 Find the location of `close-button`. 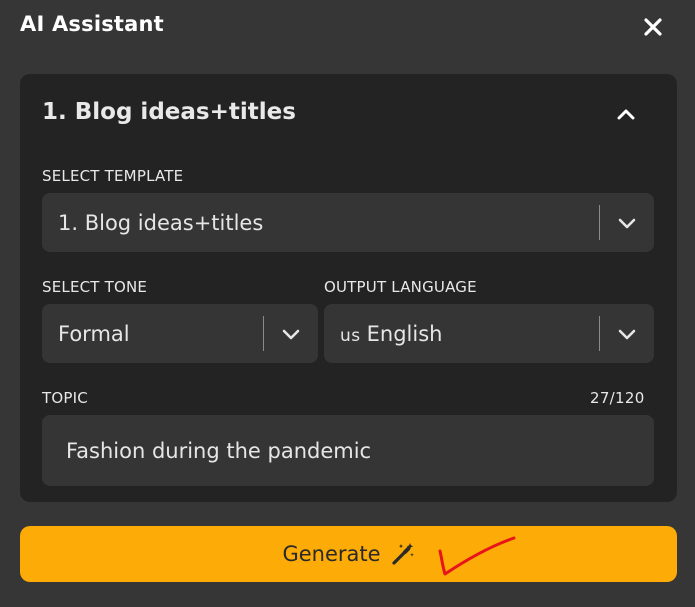

close-button is located at coordinates (653, 27).